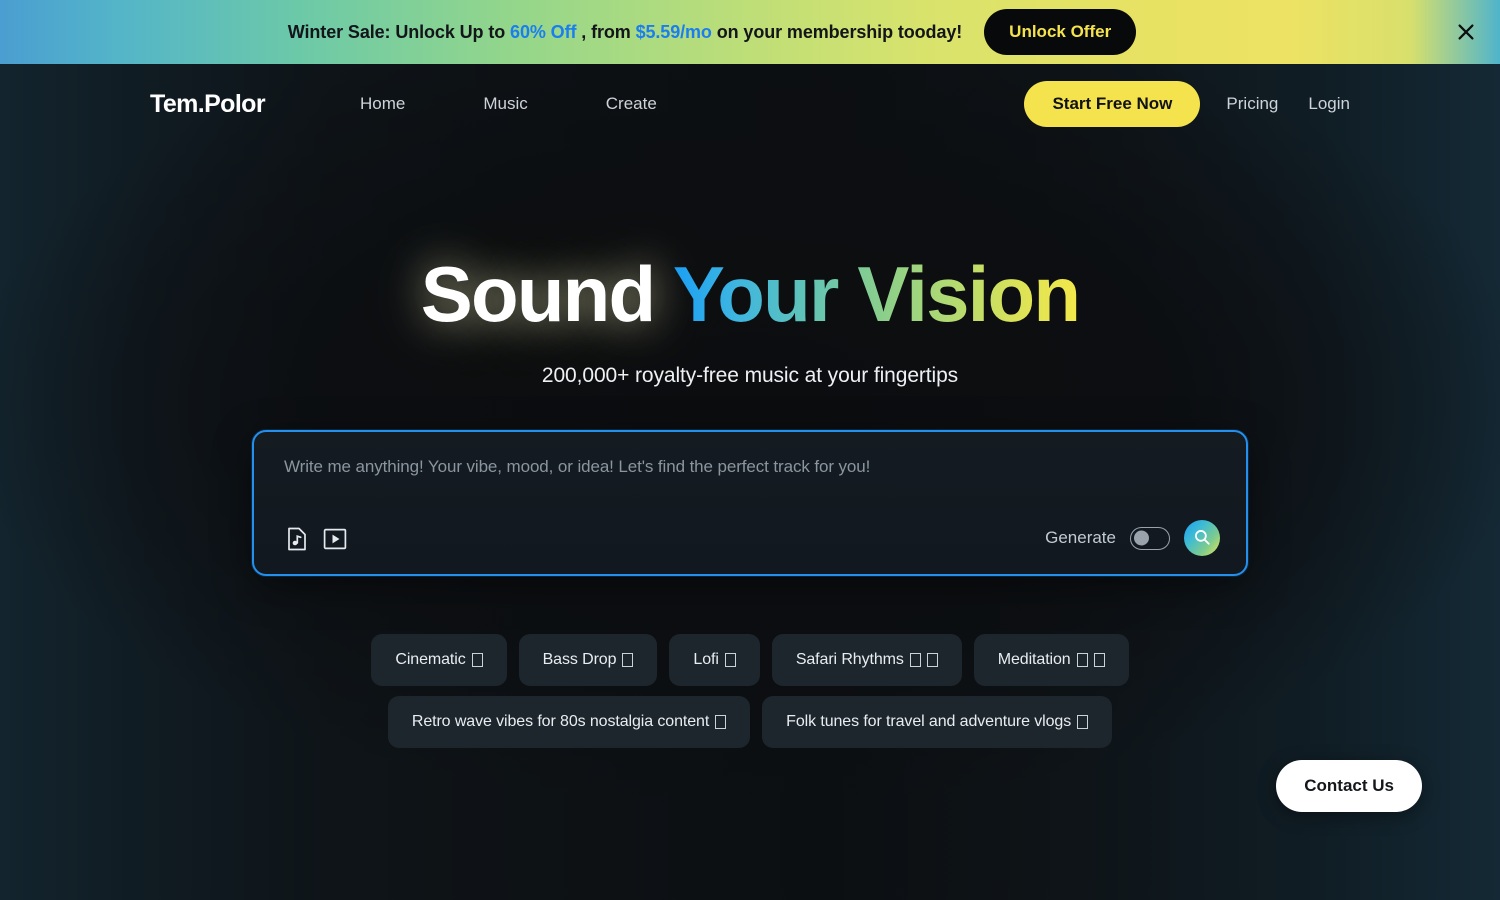 The height and width of the screenshot is (900, 1500). What do you see at coordinates (382, 104) in the screenshot?
I see `nav-item-home: Home` at bounding box center [382, 104].